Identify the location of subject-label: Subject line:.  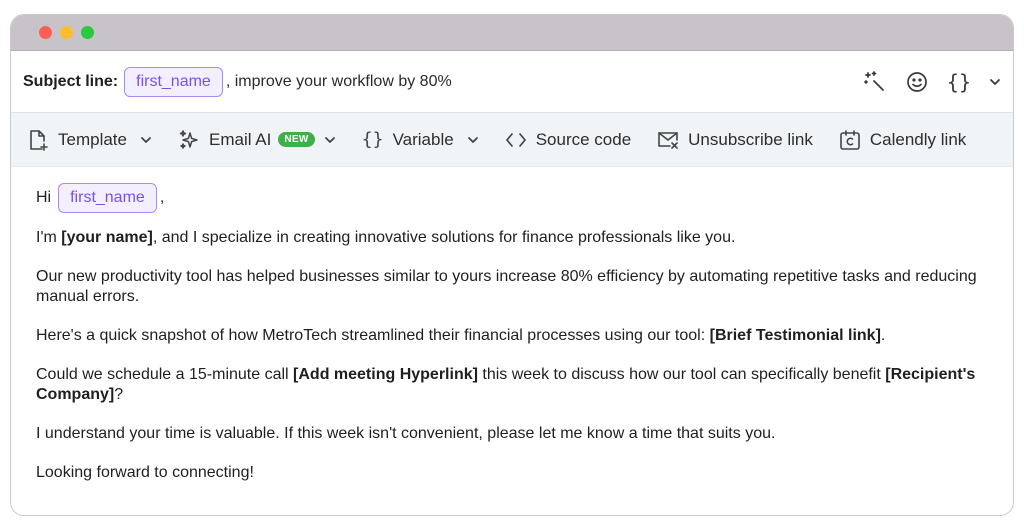
(71, 81).